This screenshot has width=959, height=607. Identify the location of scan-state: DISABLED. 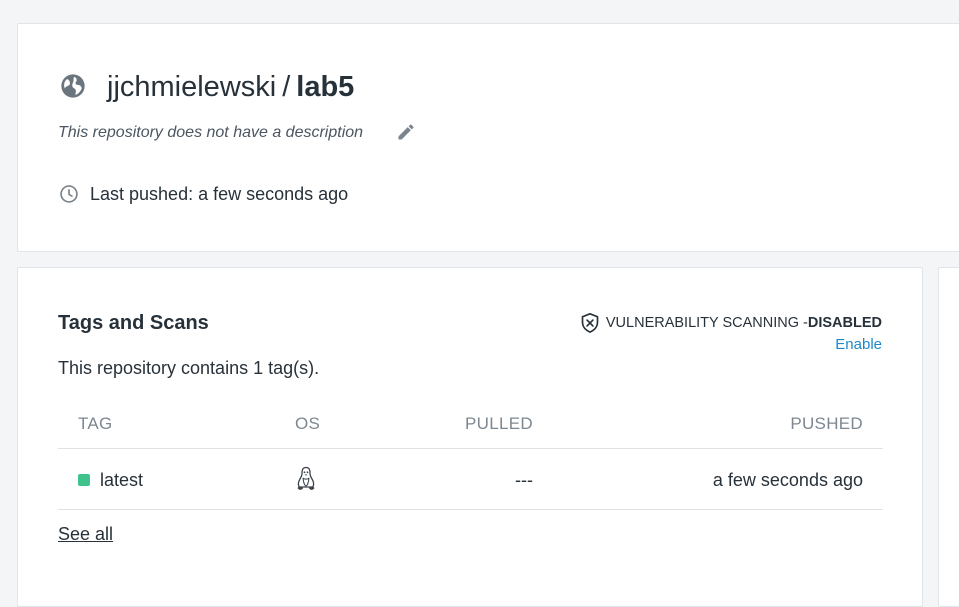
(844, 323).